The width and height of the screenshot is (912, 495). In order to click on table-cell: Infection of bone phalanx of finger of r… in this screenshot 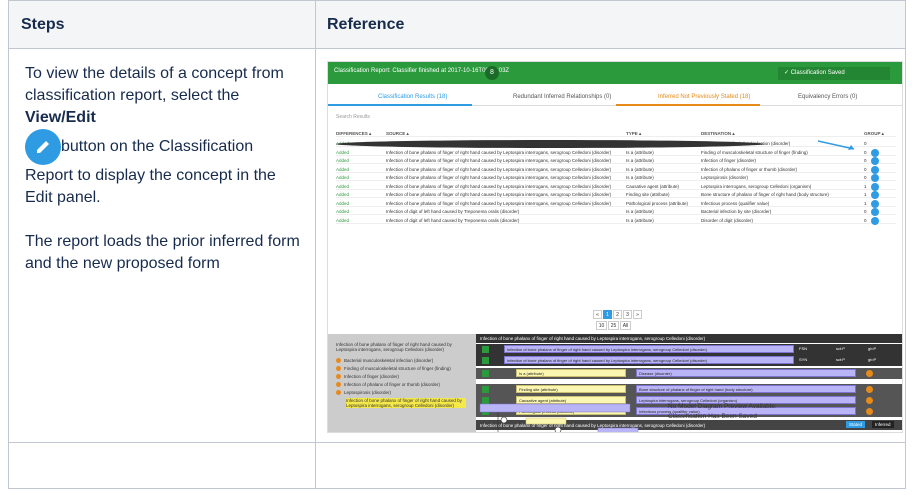, I will do `click(499, 152)`.